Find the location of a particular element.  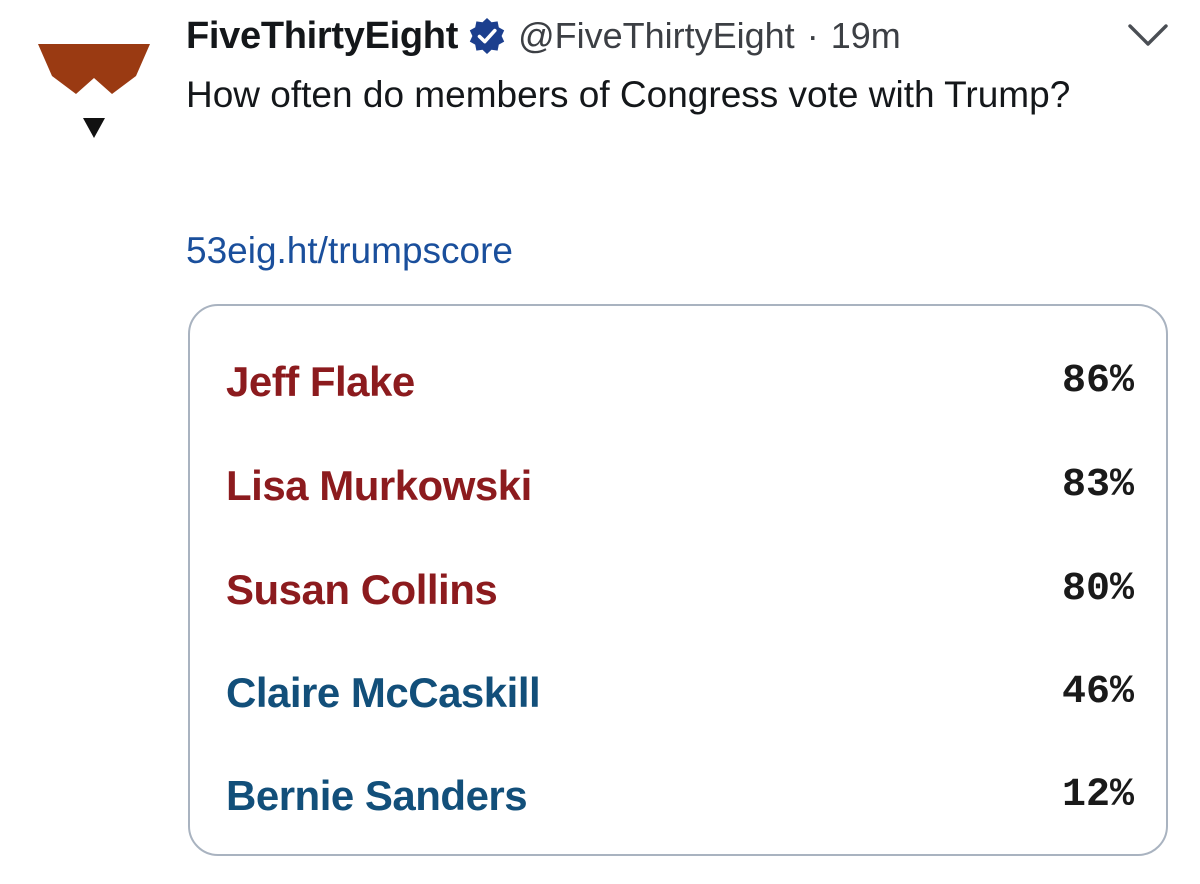

member-score: 80% is located at coordinates (1097, 589).